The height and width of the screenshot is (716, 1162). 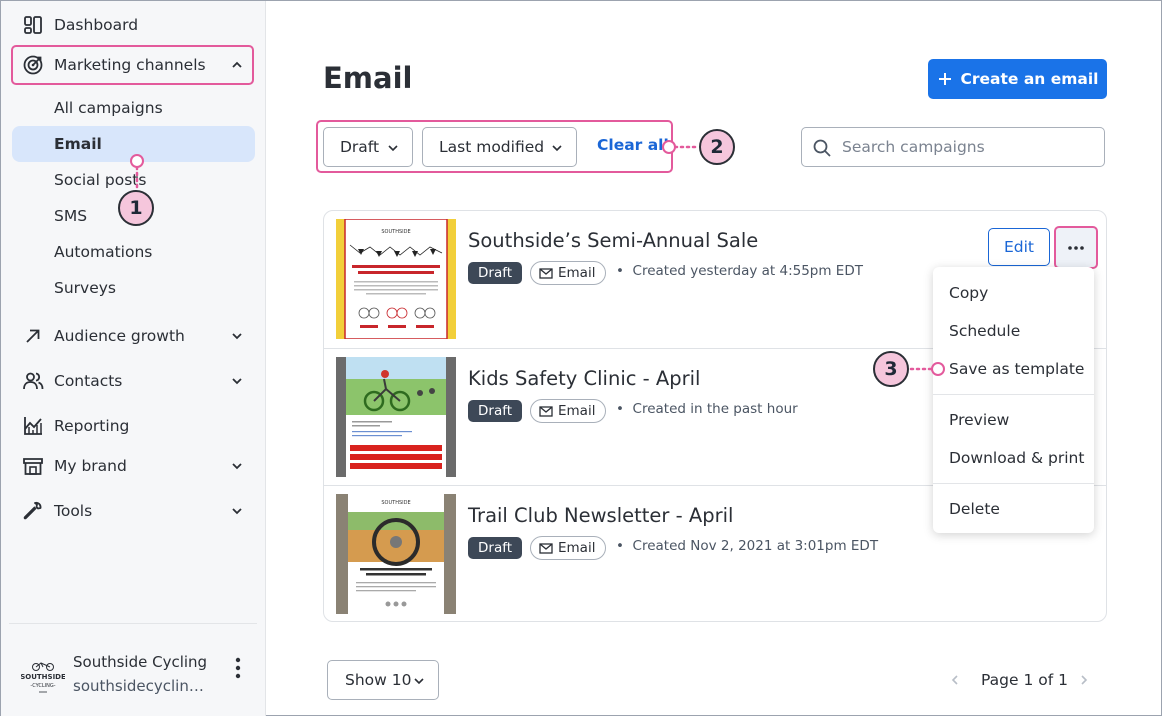 I want to click on store-icon, so click(x=33, y=466).